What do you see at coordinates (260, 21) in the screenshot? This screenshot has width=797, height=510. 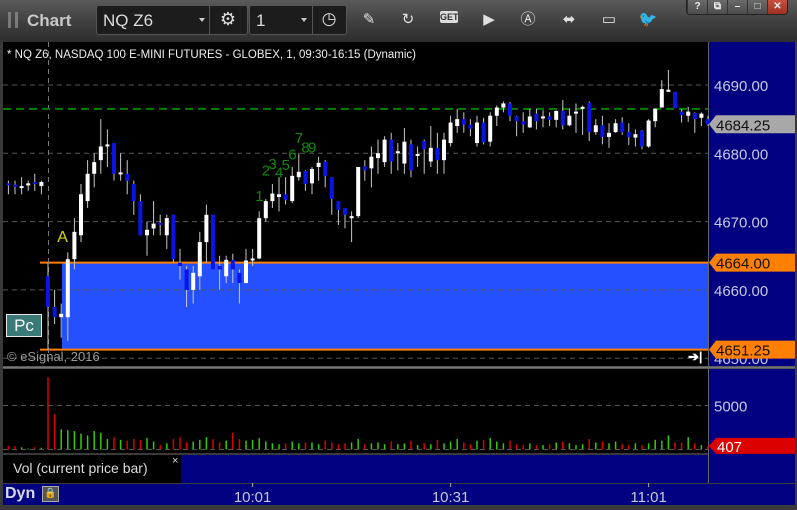 I see `interval-value: 1` at bounding box center [260, 21].